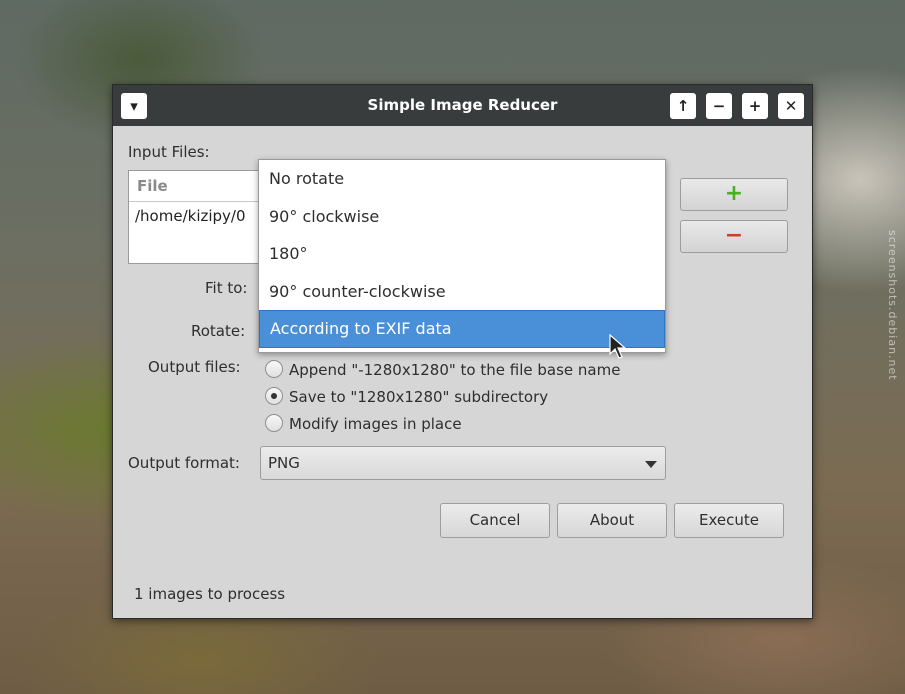 The width and height of the screenshot is (905, 694). I want to click on execute-button: Execute, so click(729, 520).